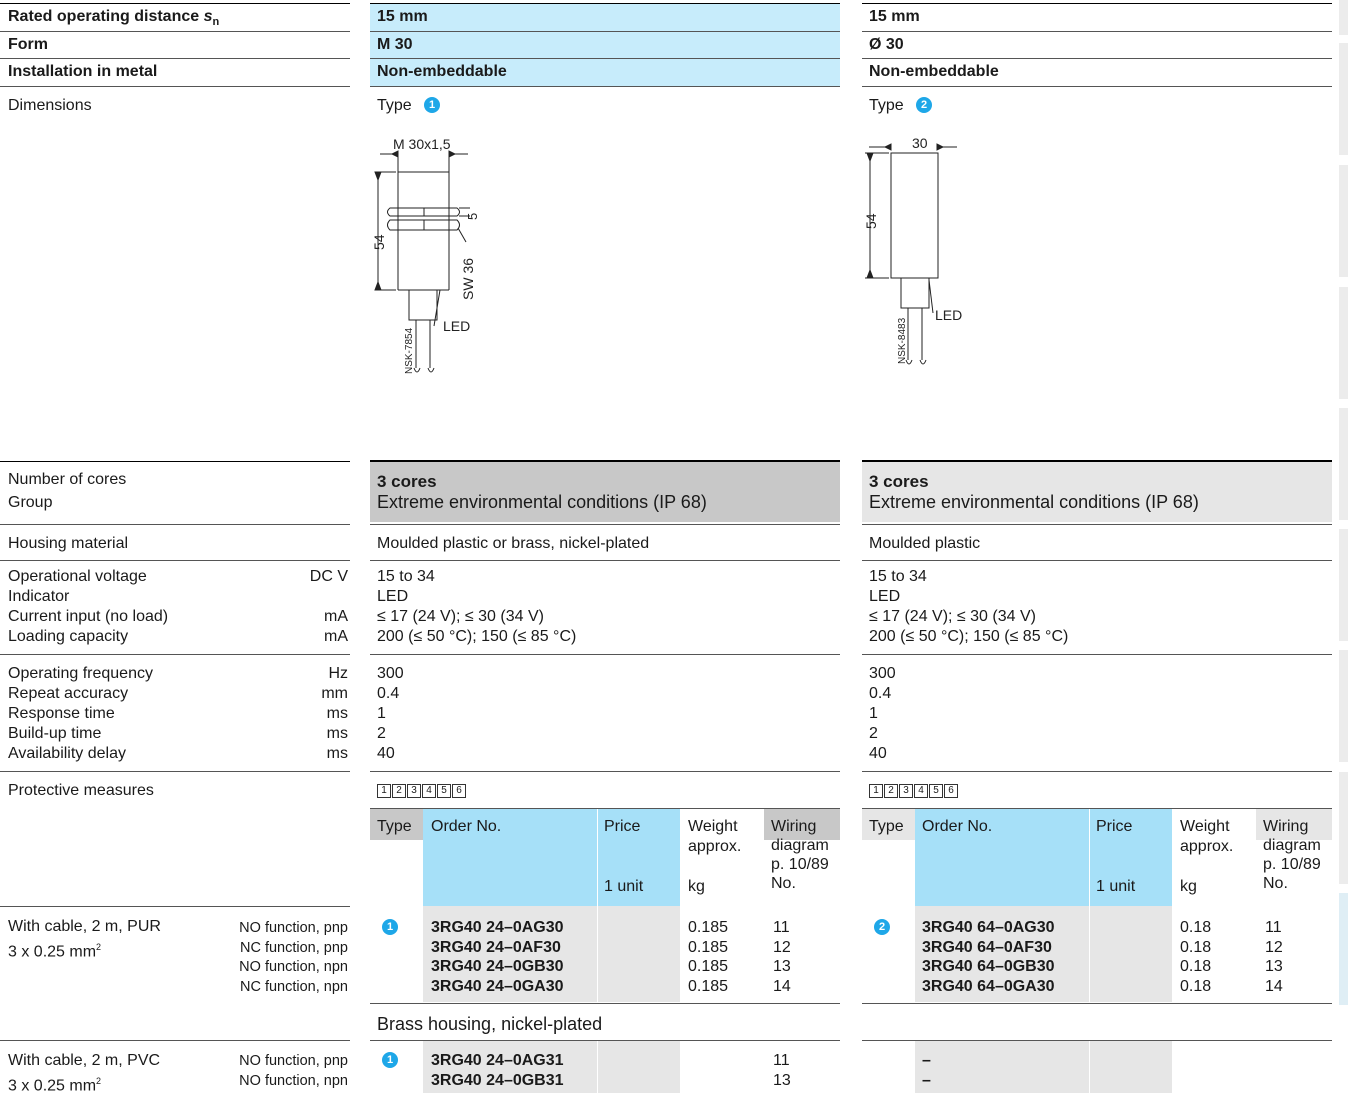 The image size is (1348, 1096). What do you see at coordinates (459, 791) in the screenshot?
I see `protective-symbol: 6` at bounding box center [459, 791].